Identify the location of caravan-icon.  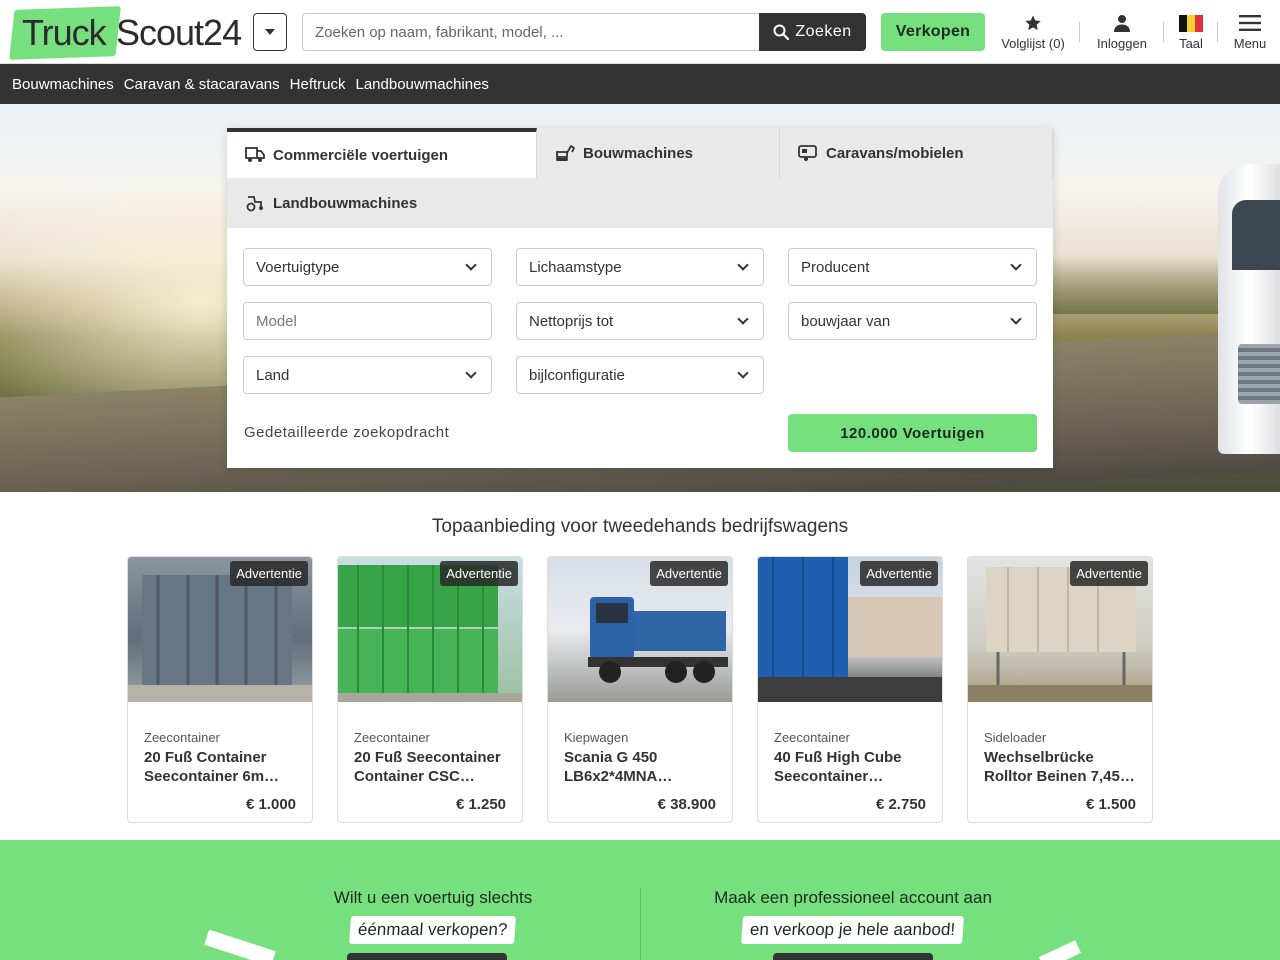
(807, 153).